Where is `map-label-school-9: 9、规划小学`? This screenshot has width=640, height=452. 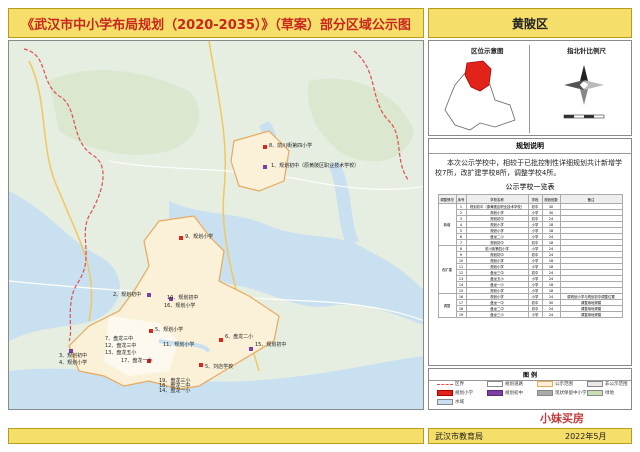
map-label-school-9: 9、规划小学 is located at coordinates (199, 237).